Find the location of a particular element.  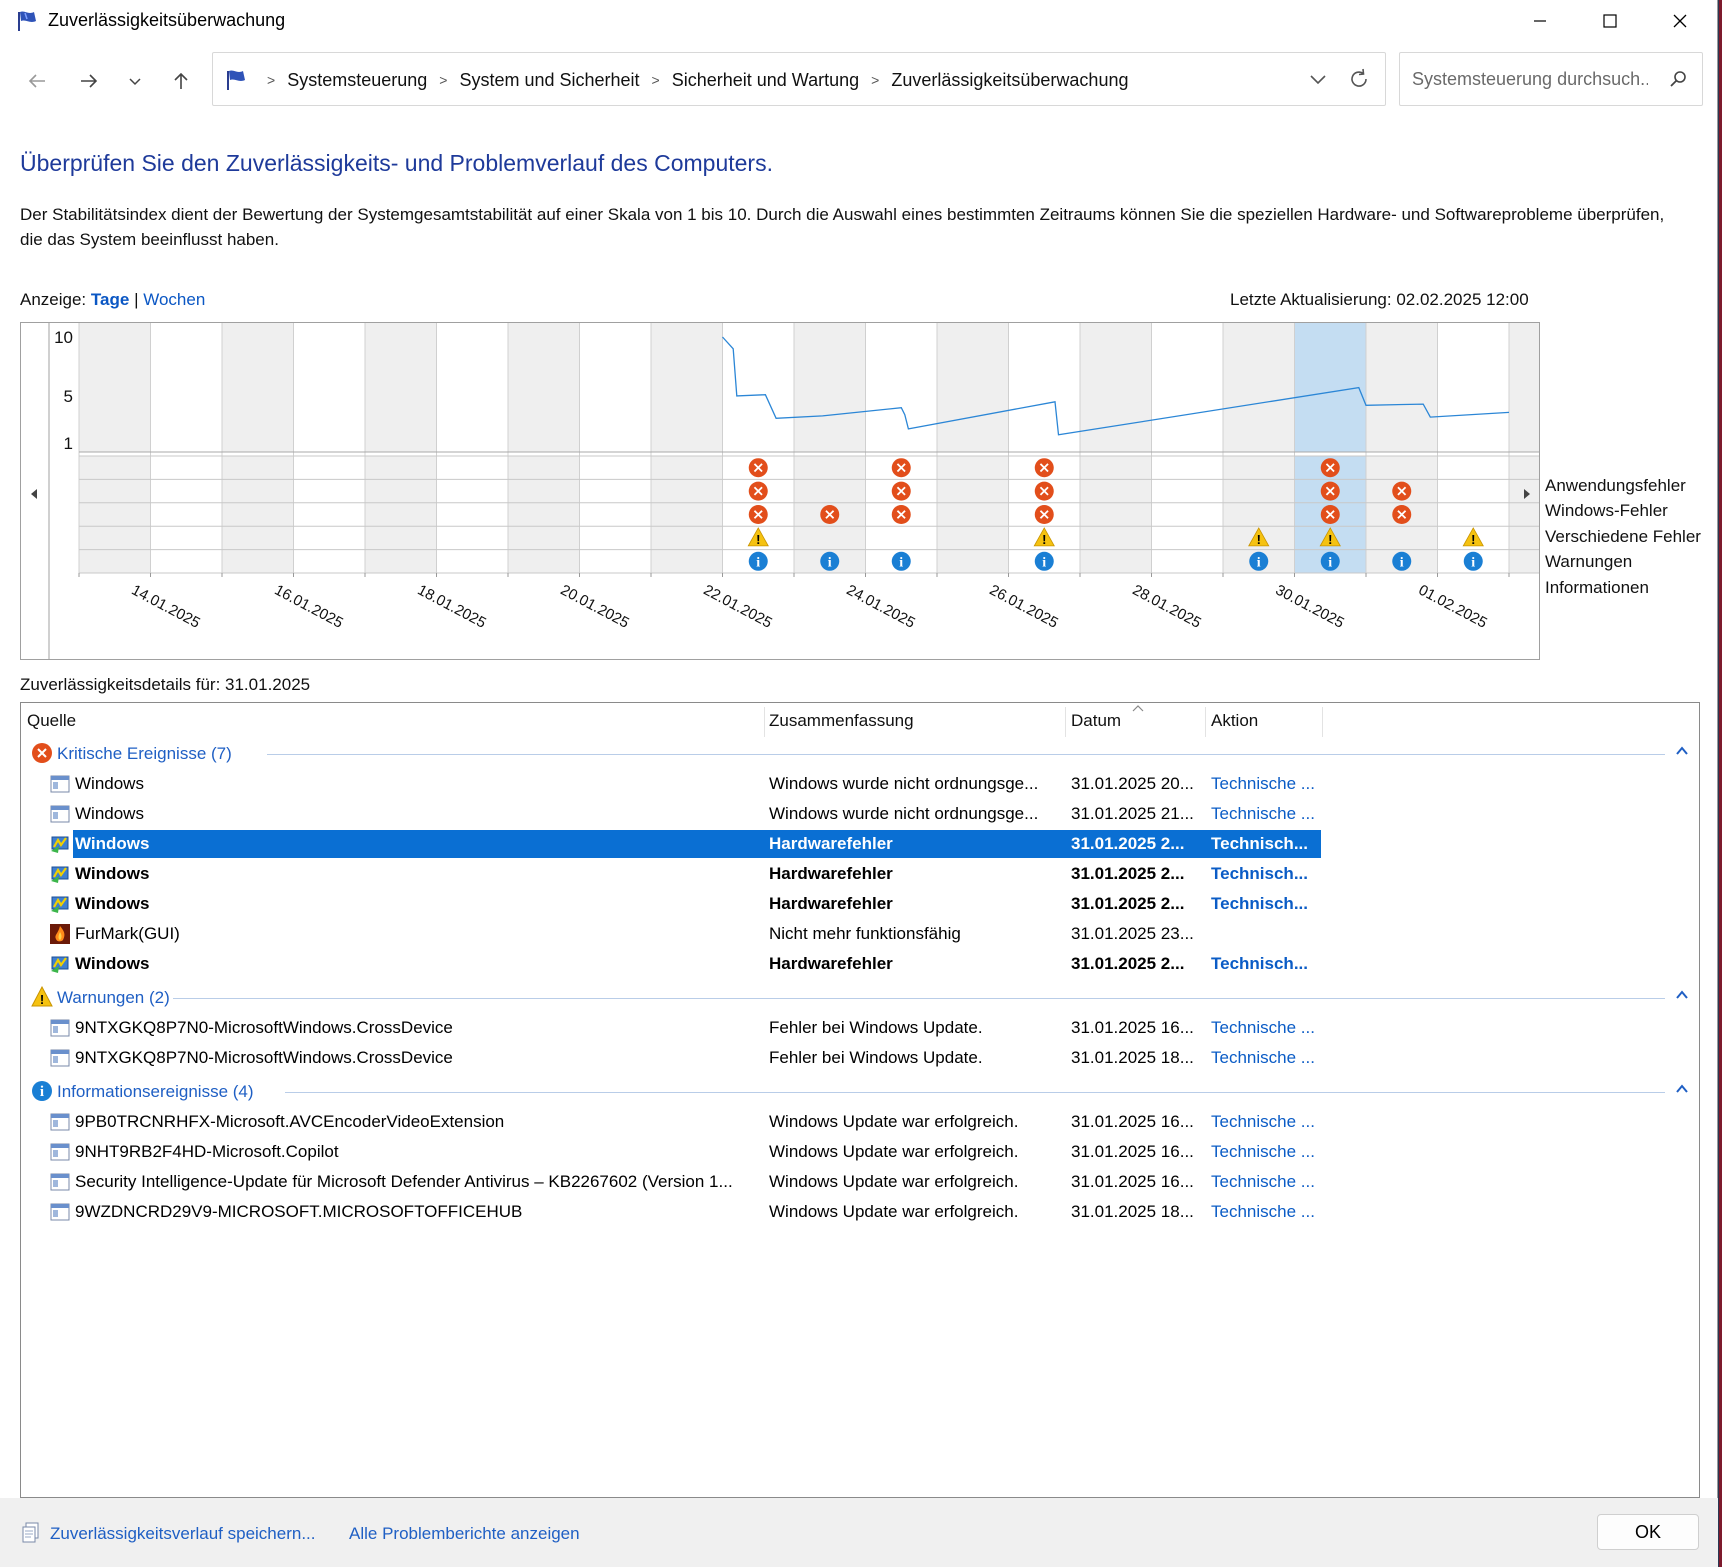

breadcrumb-item-system-sicherheit: System und Sicherheit is located at coordinates (549, 80).